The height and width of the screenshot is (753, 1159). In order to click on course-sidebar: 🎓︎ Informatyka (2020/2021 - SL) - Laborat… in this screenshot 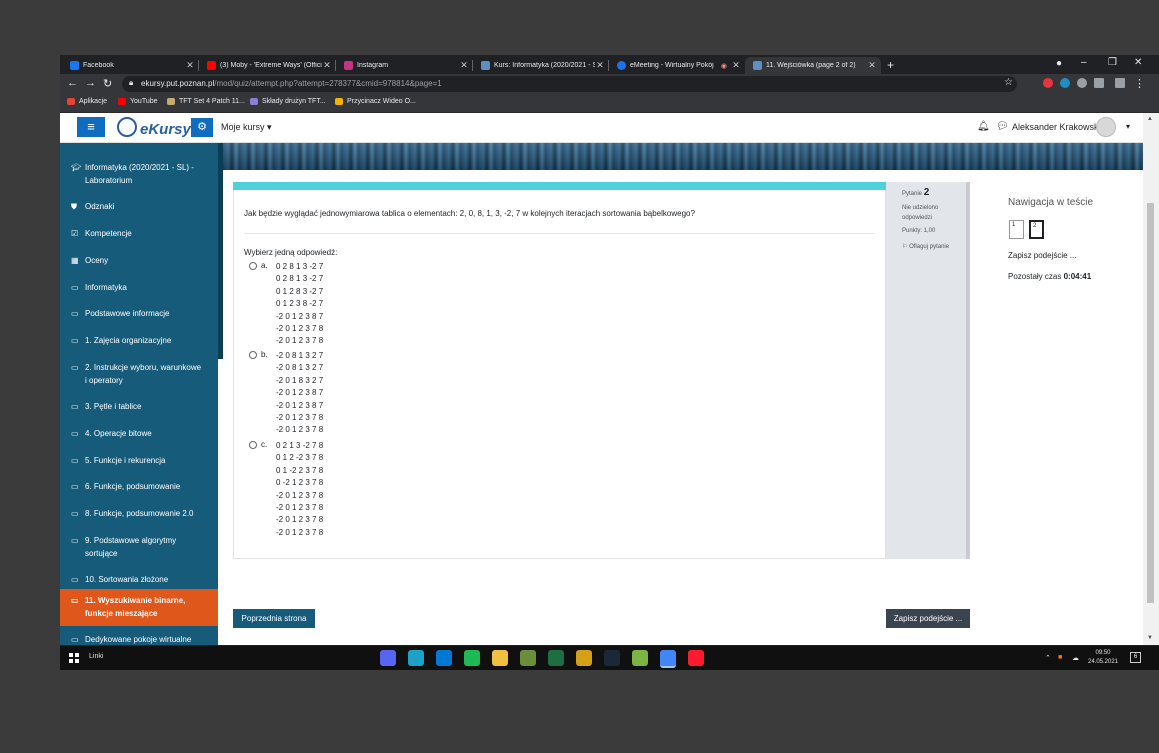, I will do `click(139, 394)`.